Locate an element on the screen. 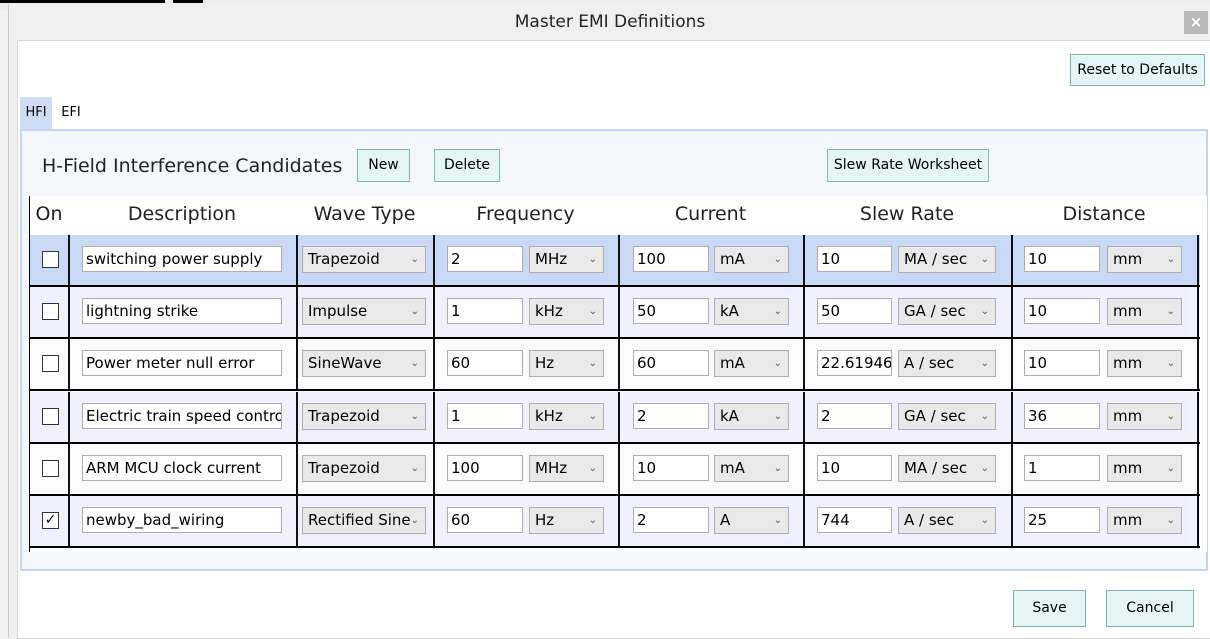  description-field: switching power supply is located at coordinates (182, 259).